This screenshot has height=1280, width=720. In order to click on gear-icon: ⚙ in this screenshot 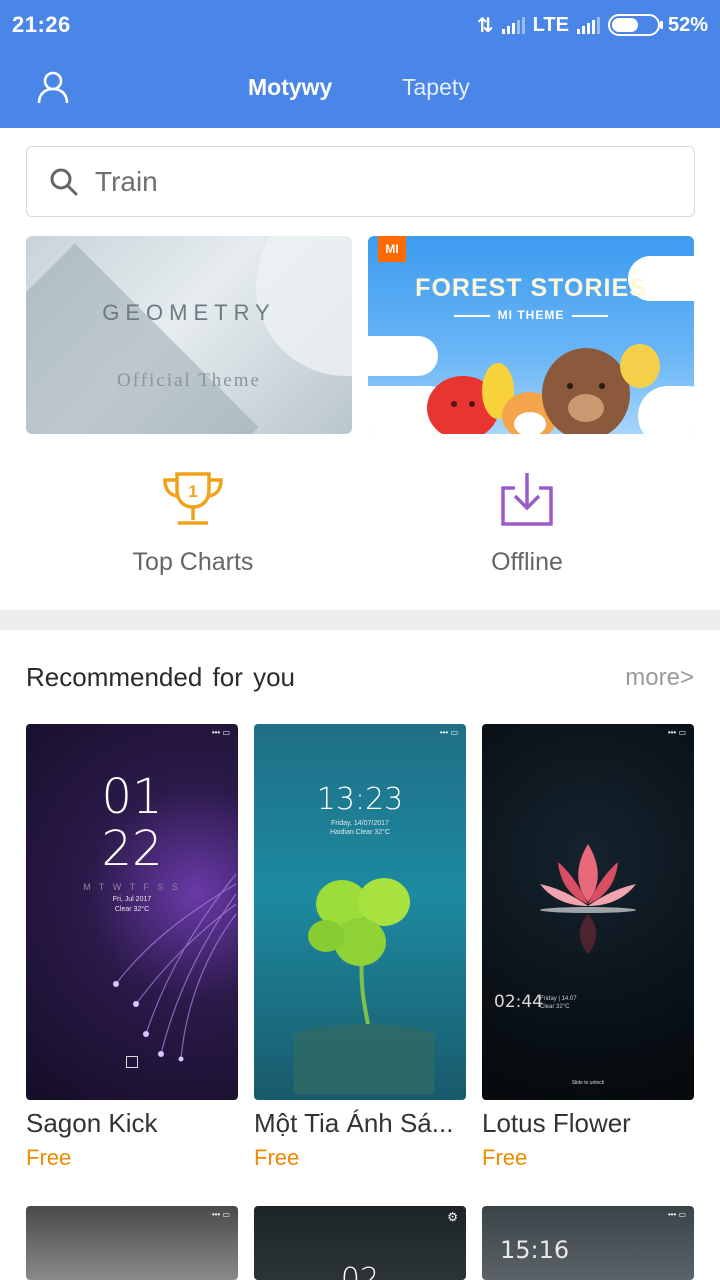, I will do `click(452, 1217)`.